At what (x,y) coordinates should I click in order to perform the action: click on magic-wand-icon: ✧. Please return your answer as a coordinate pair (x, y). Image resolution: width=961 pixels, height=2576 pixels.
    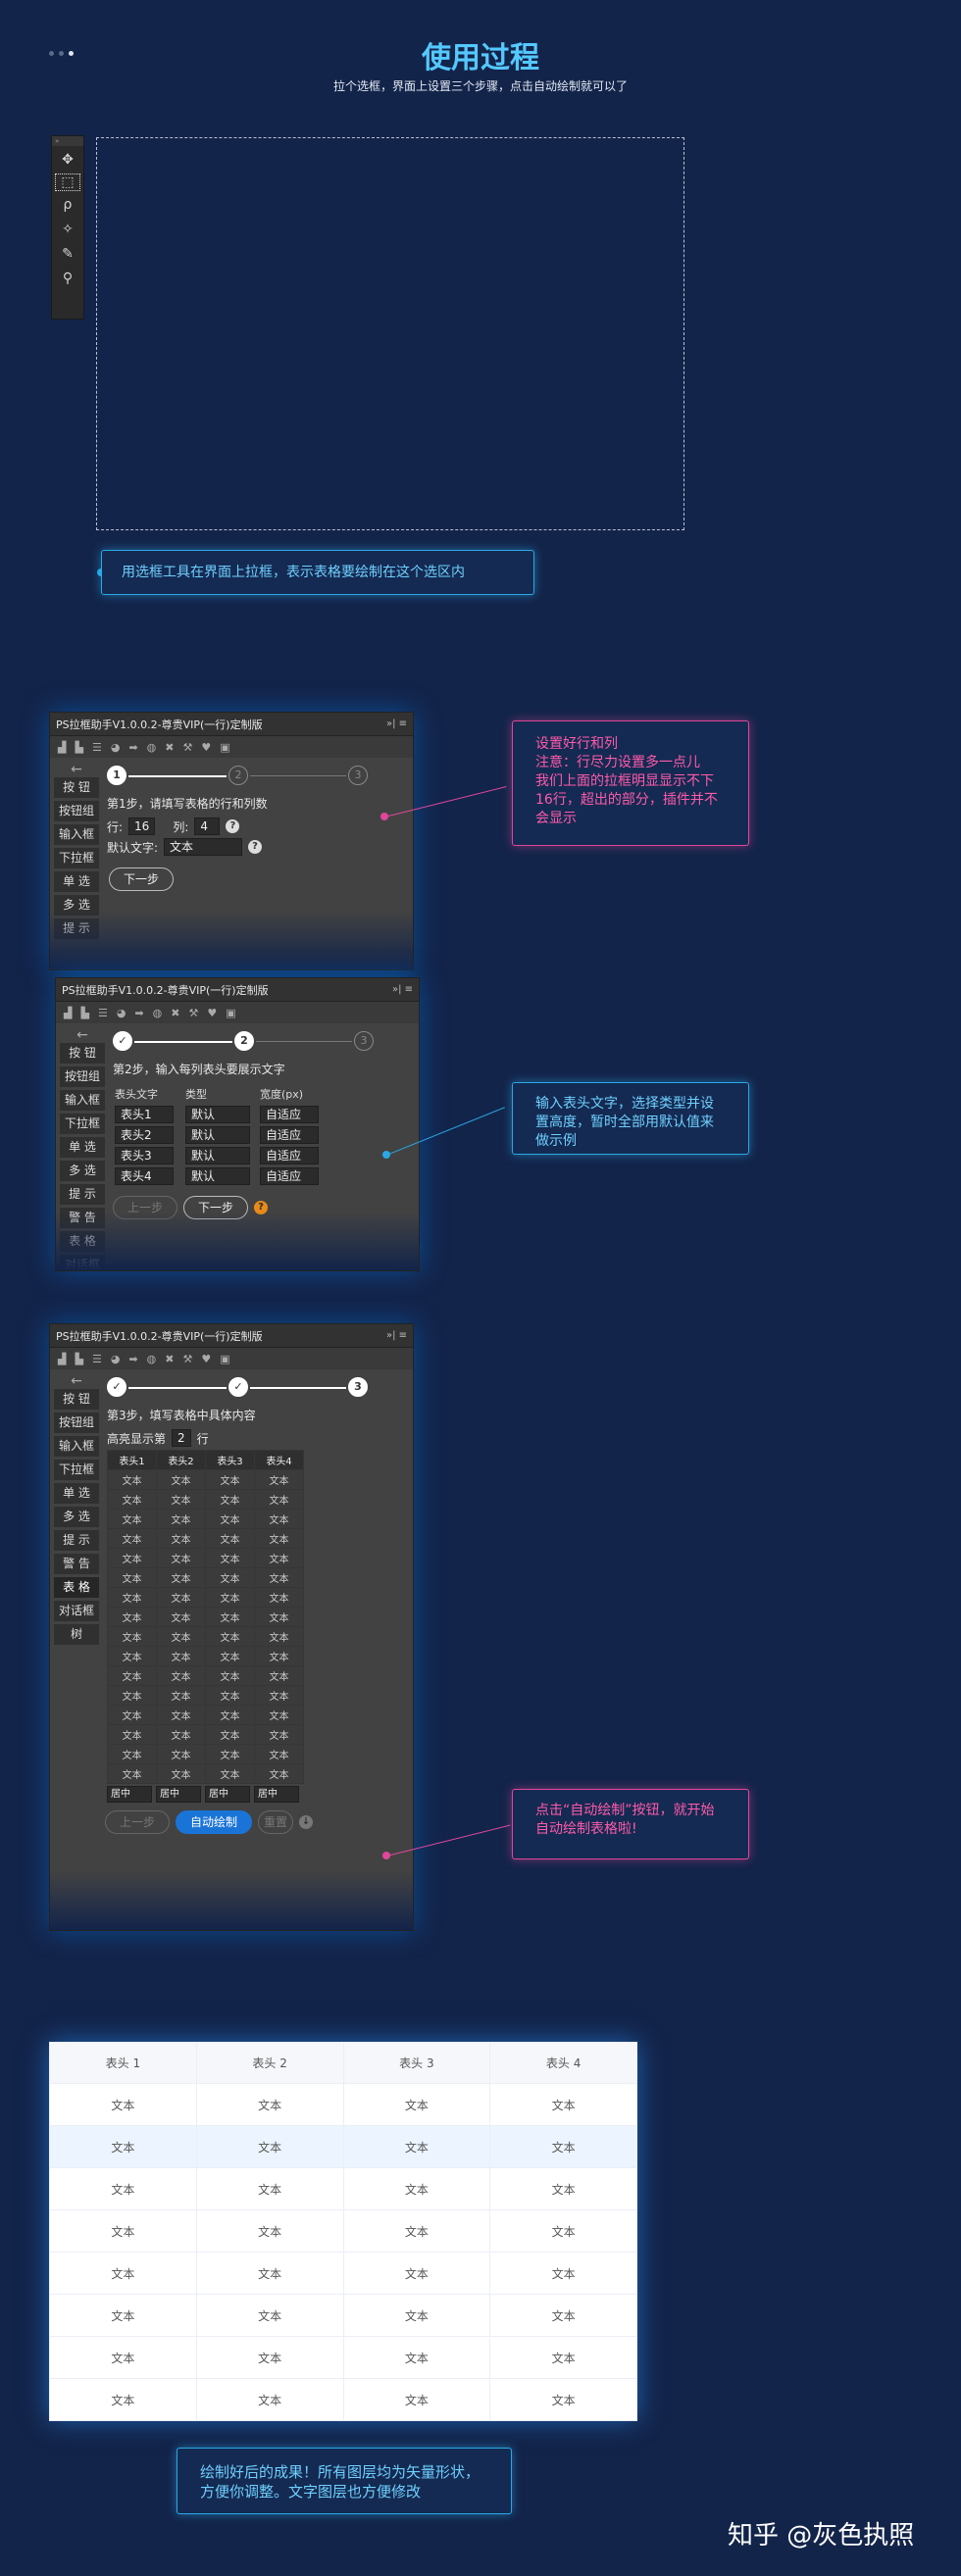
    Looking at the image, I should click on (68, 229).